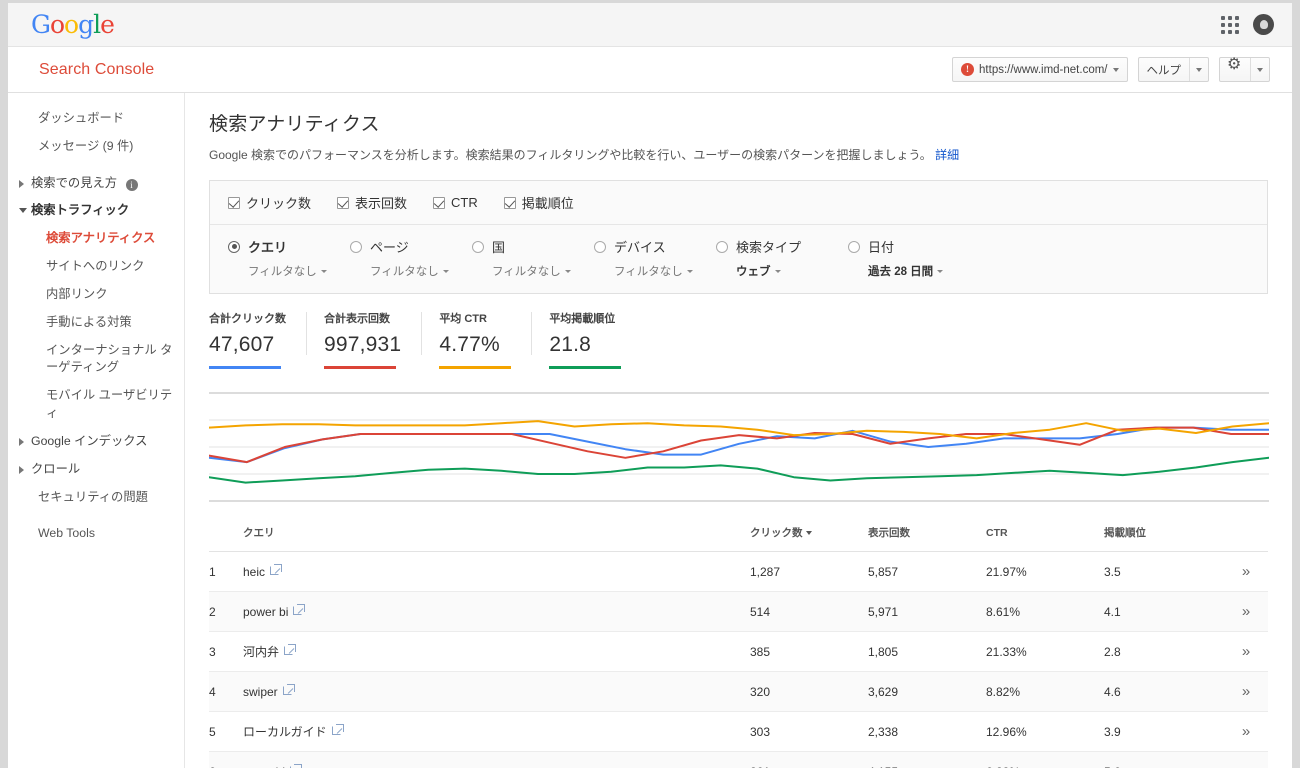  What do you see at coordinates (738, 731) in the screenshot?
I see `table-row: 5 ローカルガイド 303 2,338 12.96% 3.9 »` at bounding box center [738, 731].